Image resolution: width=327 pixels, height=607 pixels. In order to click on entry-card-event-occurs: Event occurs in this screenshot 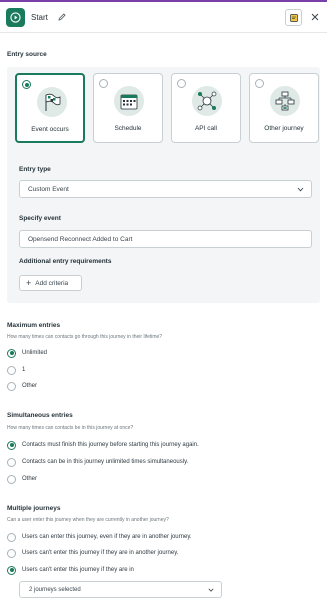, I will do `click(50, 108)`.